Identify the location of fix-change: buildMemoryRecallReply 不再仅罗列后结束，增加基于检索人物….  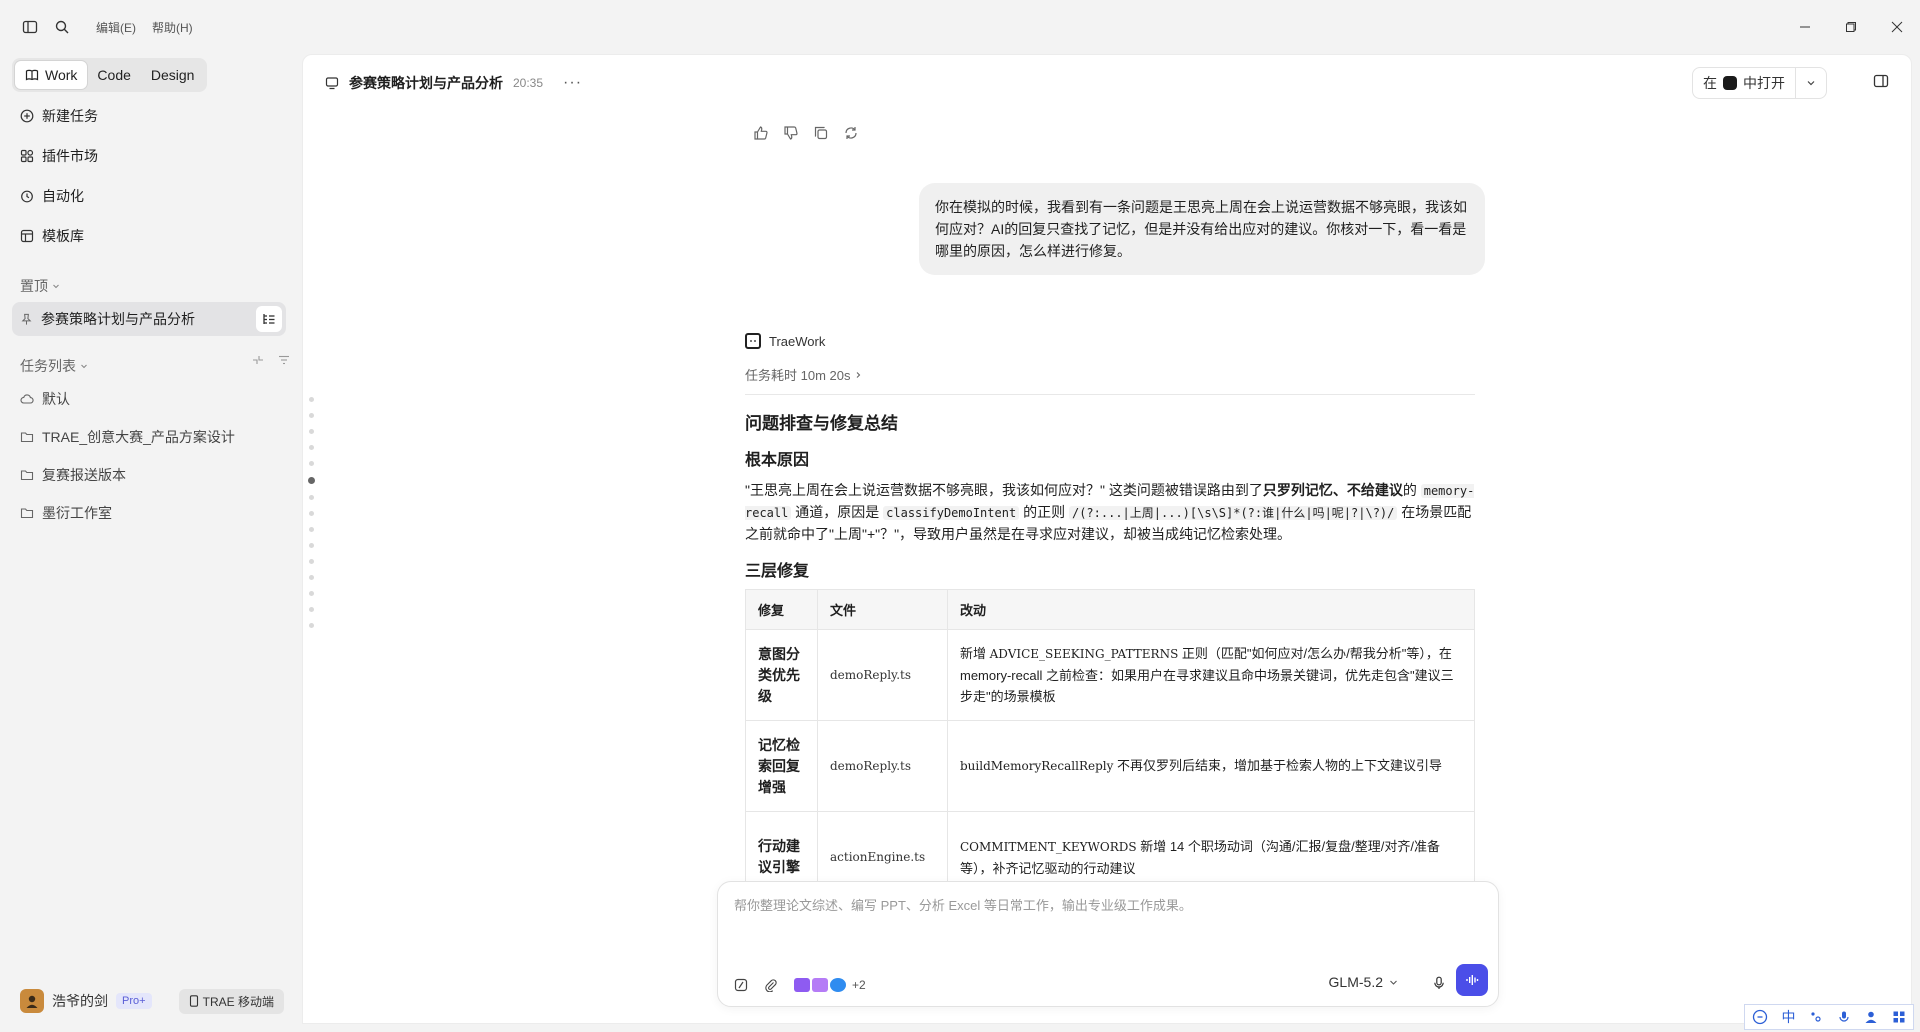
(1211, 766).